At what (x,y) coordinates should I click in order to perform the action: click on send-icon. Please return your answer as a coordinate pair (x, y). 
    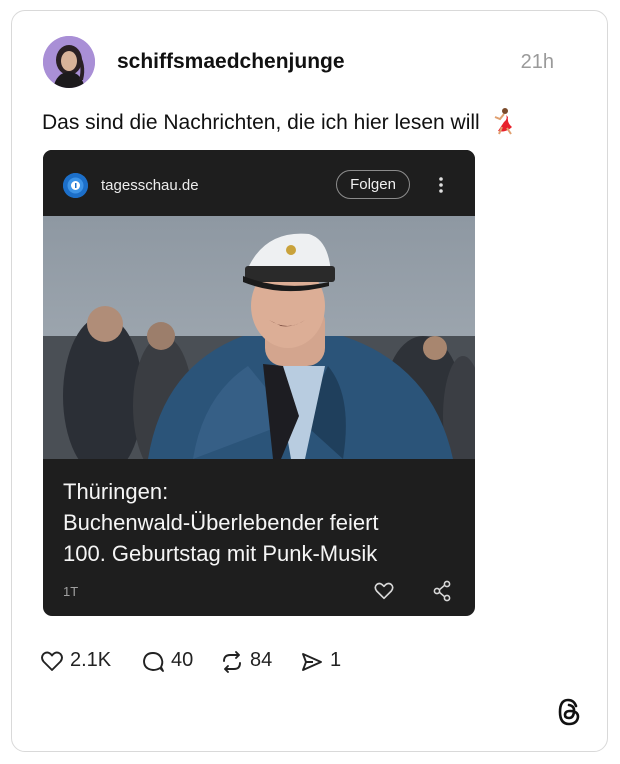
    Looking at the image, I should click on (312, 662).